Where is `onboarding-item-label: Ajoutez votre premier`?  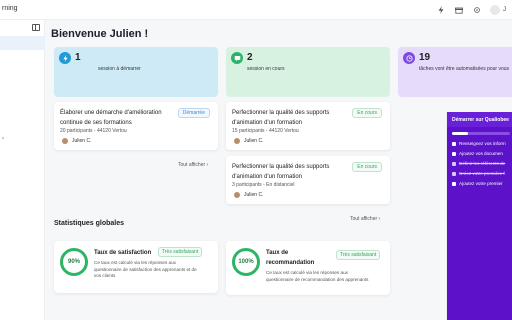
onboarding-item-label: Ajoutez votre premier is located at coordinates (481, 183).